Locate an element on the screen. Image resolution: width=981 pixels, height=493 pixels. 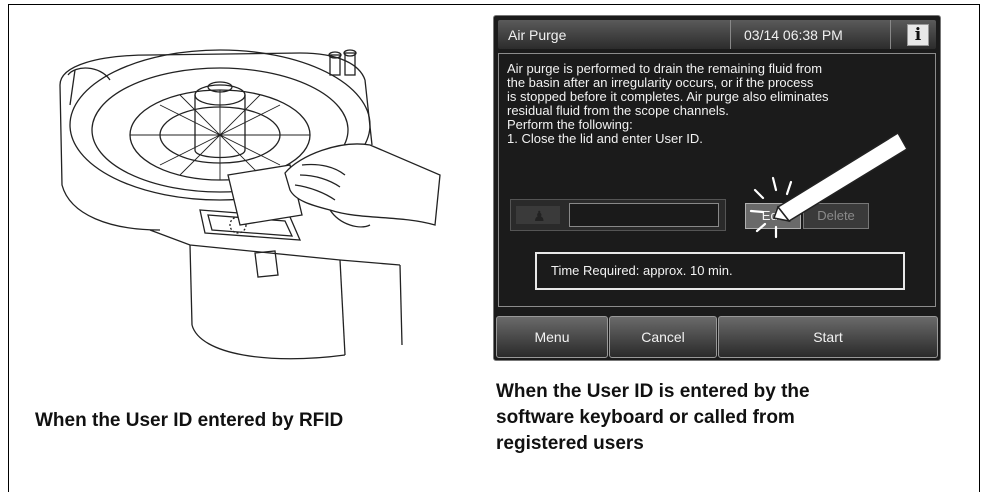
bottom-bar: Menu Cancel Start is located at coordinates (717, 337).